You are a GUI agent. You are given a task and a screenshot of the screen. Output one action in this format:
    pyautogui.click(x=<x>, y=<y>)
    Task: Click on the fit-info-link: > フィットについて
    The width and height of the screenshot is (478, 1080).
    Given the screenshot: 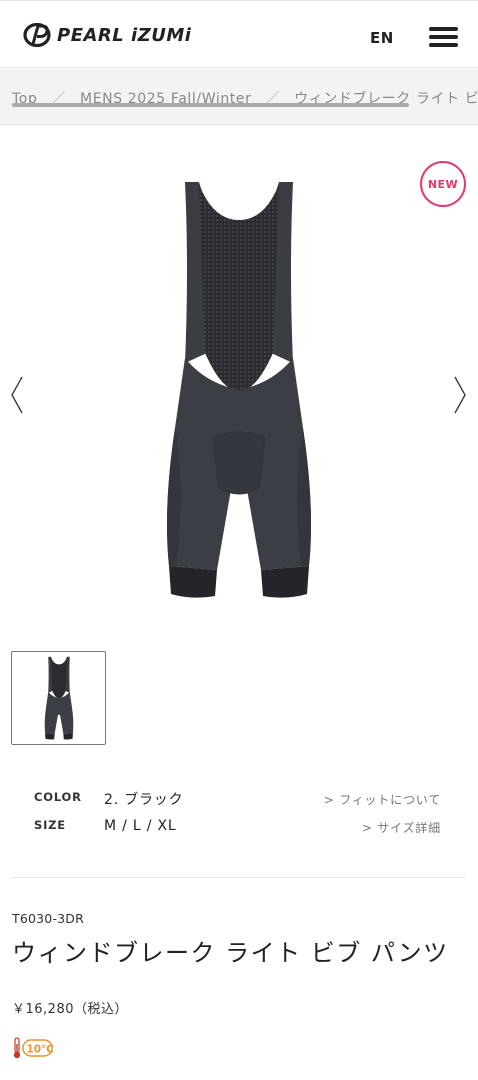 What is the action you would take?
    pyautogui.click(x=382, y=799)
    